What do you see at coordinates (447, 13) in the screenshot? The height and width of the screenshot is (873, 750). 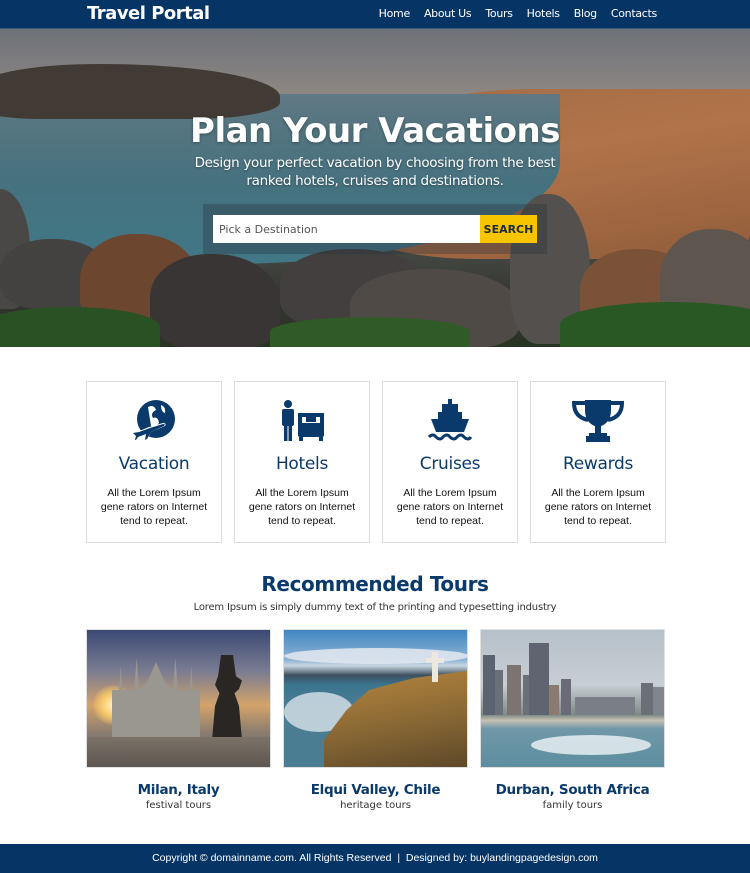 I see `nav-about-us: About Us` at bounding box center [447, 13].